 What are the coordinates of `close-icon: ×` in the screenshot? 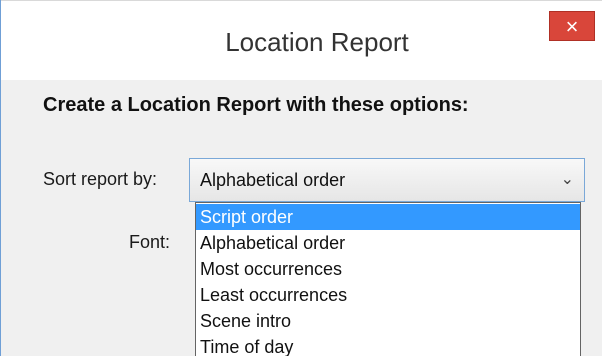 It's located at (572, 26).